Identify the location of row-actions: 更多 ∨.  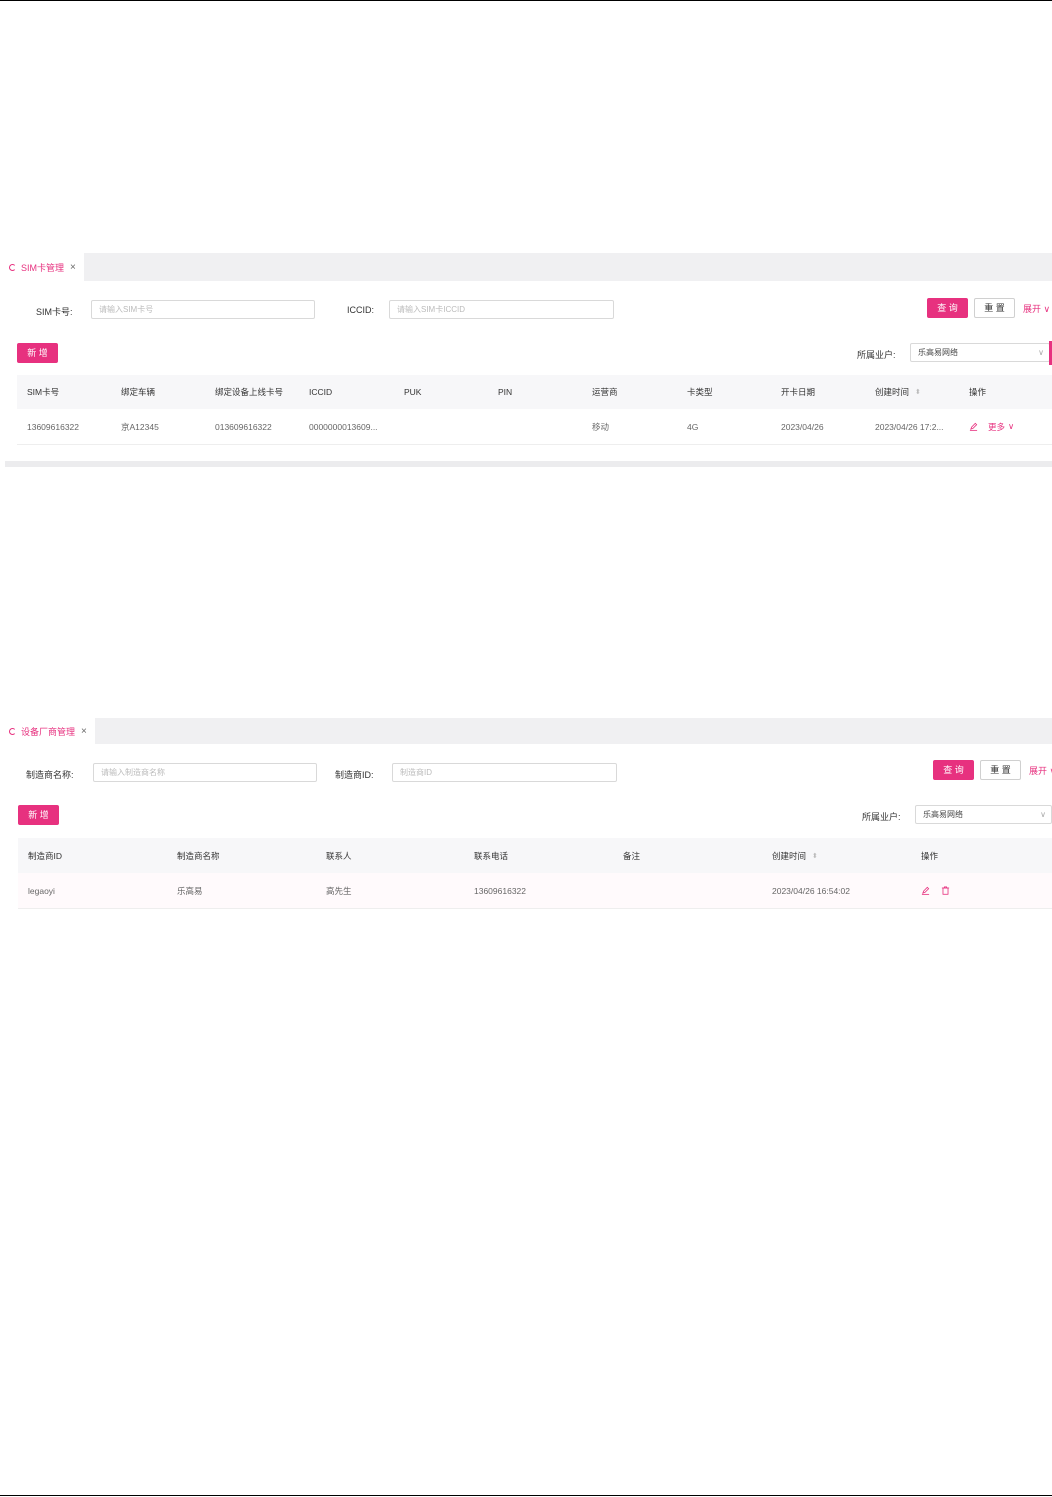
(991, 426).